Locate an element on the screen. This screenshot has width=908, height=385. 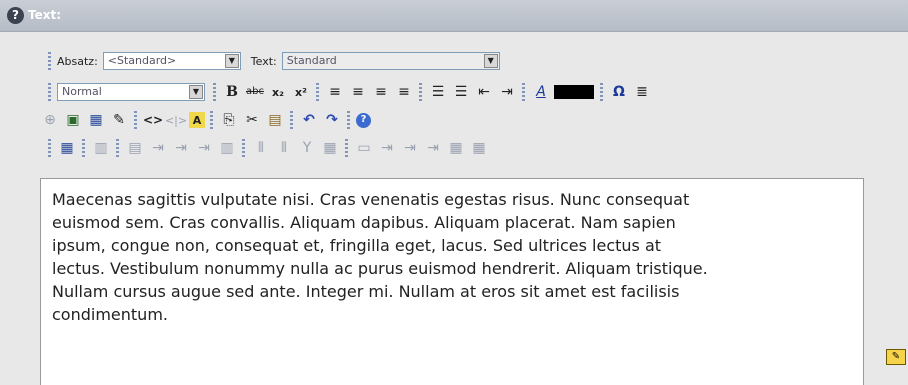
copy-button: ⎘ is located at coordinates (229, 120).